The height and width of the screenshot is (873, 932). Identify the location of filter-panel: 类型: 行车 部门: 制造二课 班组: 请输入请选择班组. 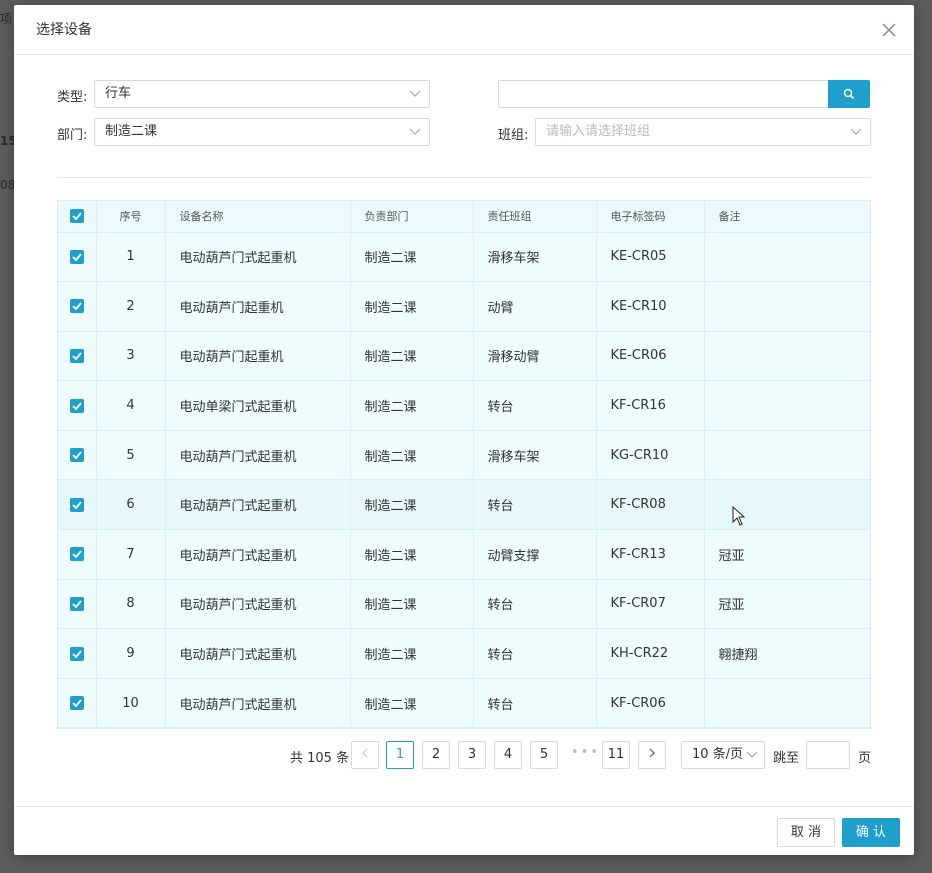
(464, 120).